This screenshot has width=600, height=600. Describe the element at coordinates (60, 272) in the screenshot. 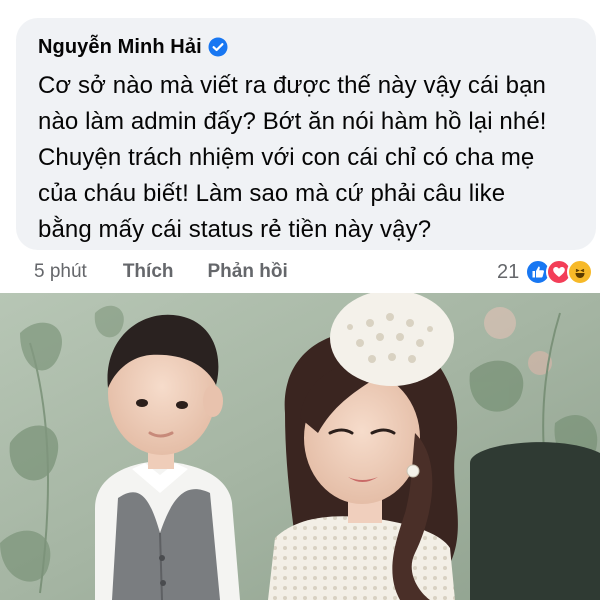

I see `comment-timestamp: 5 phút` at that location.